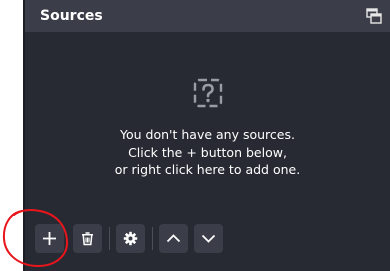 This screenshot has height=271, width=390. I want to click on source-properties-button, so click(130, 238).